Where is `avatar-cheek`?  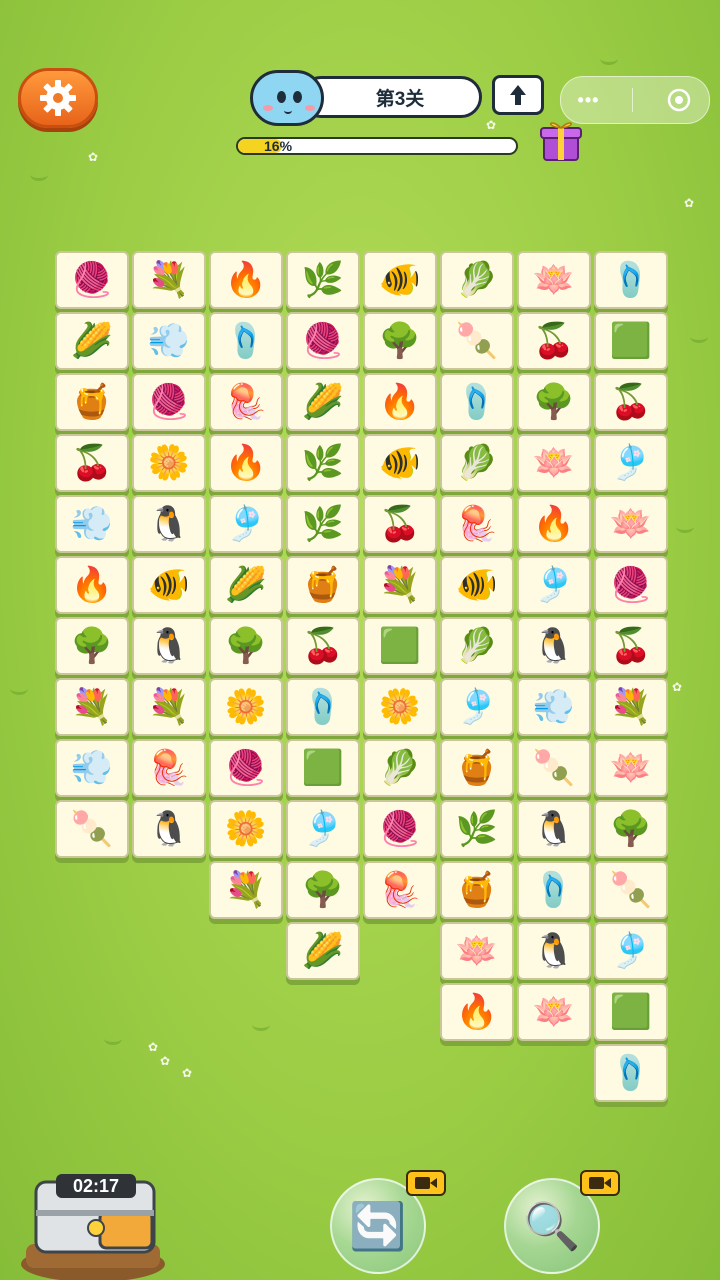 avatar-cheek is located at coordinates (310, 108).